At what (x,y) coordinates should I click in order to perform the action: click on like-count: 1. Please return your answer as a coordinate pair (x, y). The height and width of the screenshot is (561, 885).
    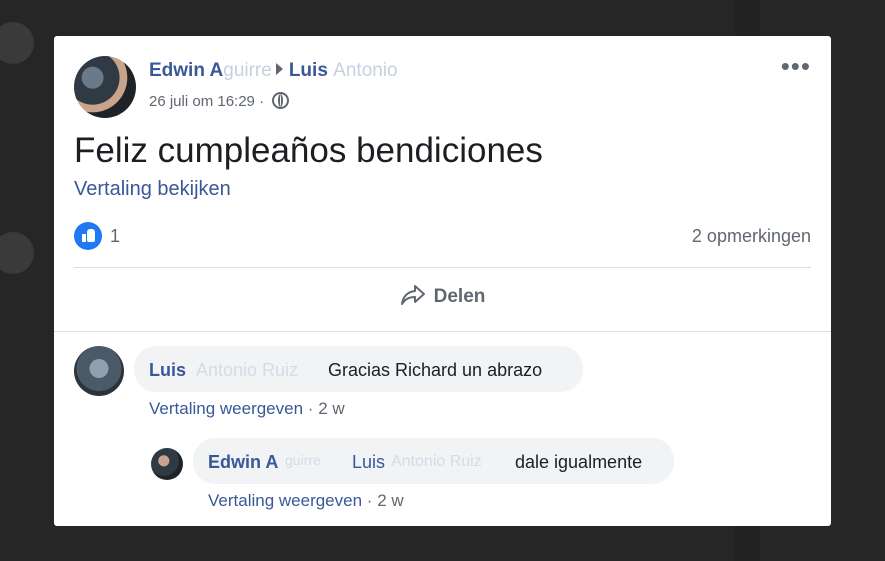
    Looking at the image, I should click on (115, 236).